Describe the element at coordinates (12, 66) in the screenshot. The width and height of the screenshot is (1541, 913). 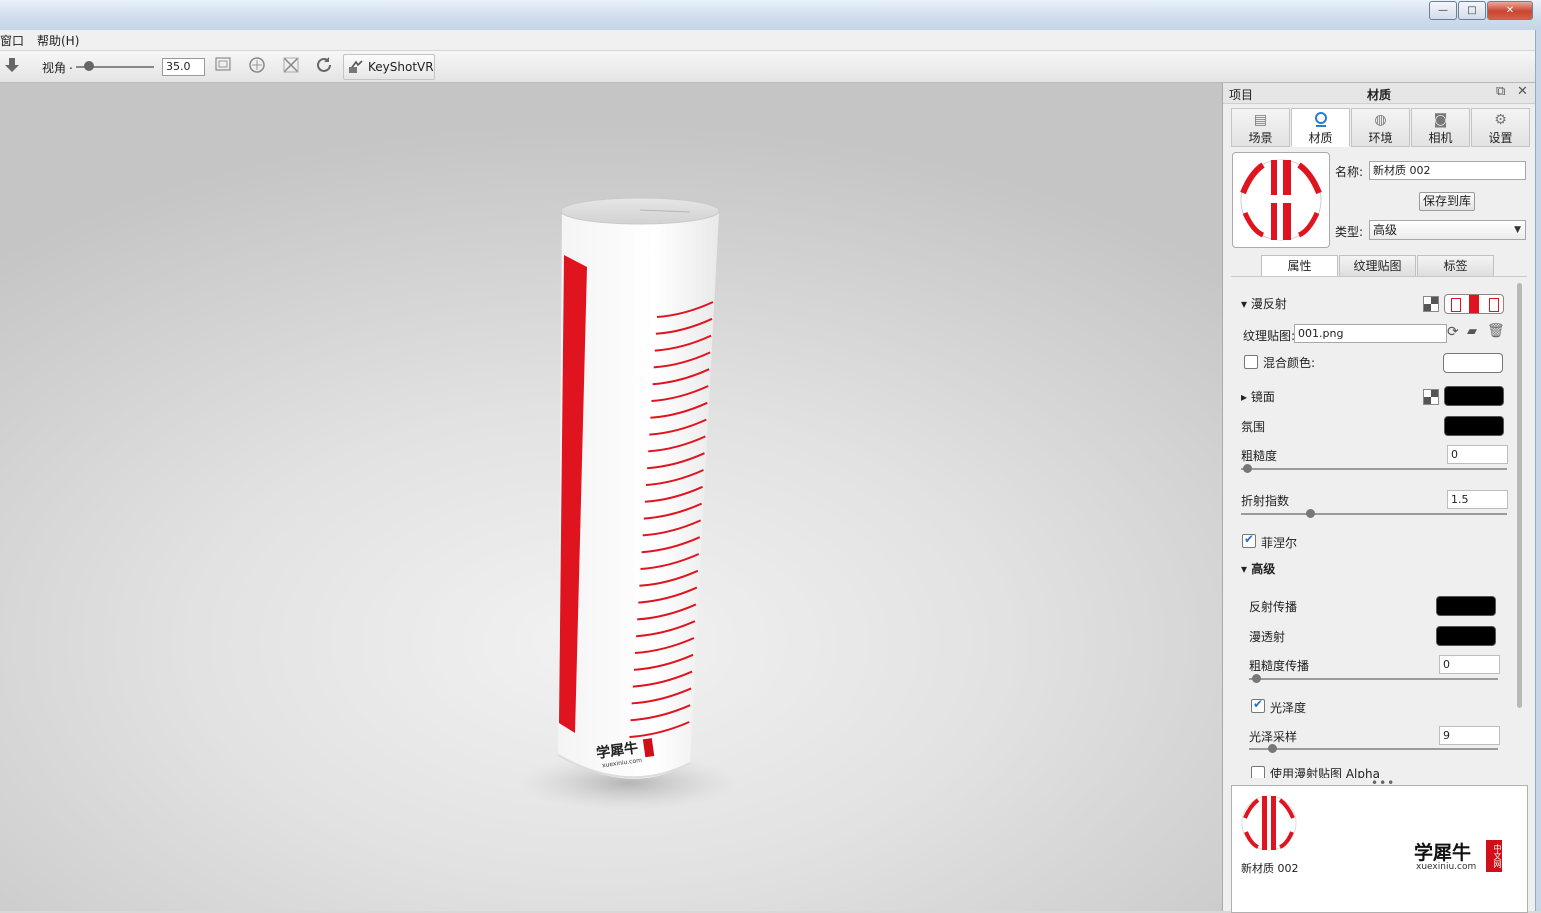
I see `download-arrow-icon` at that location.